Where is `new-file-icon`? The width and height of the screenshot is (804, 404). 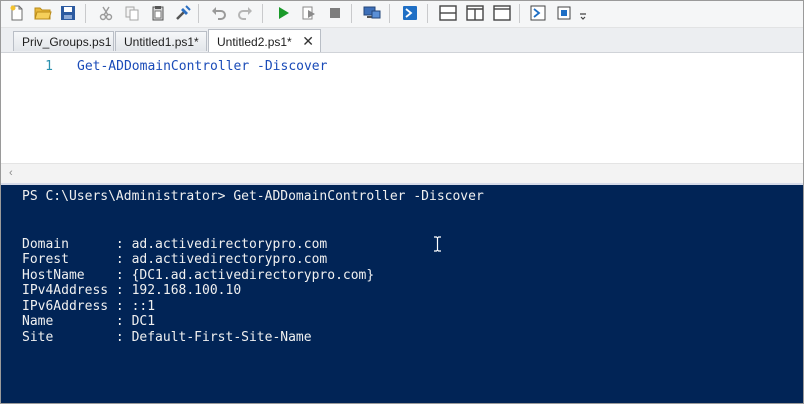 new-file-icon is located at coordinates (17, 13).